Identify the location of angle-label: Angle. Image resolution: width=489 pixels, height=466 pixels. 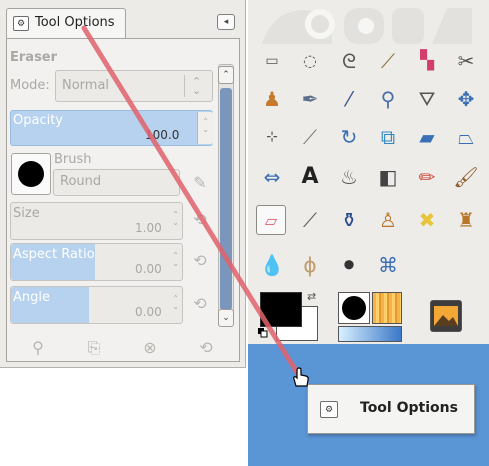
(31, 297).